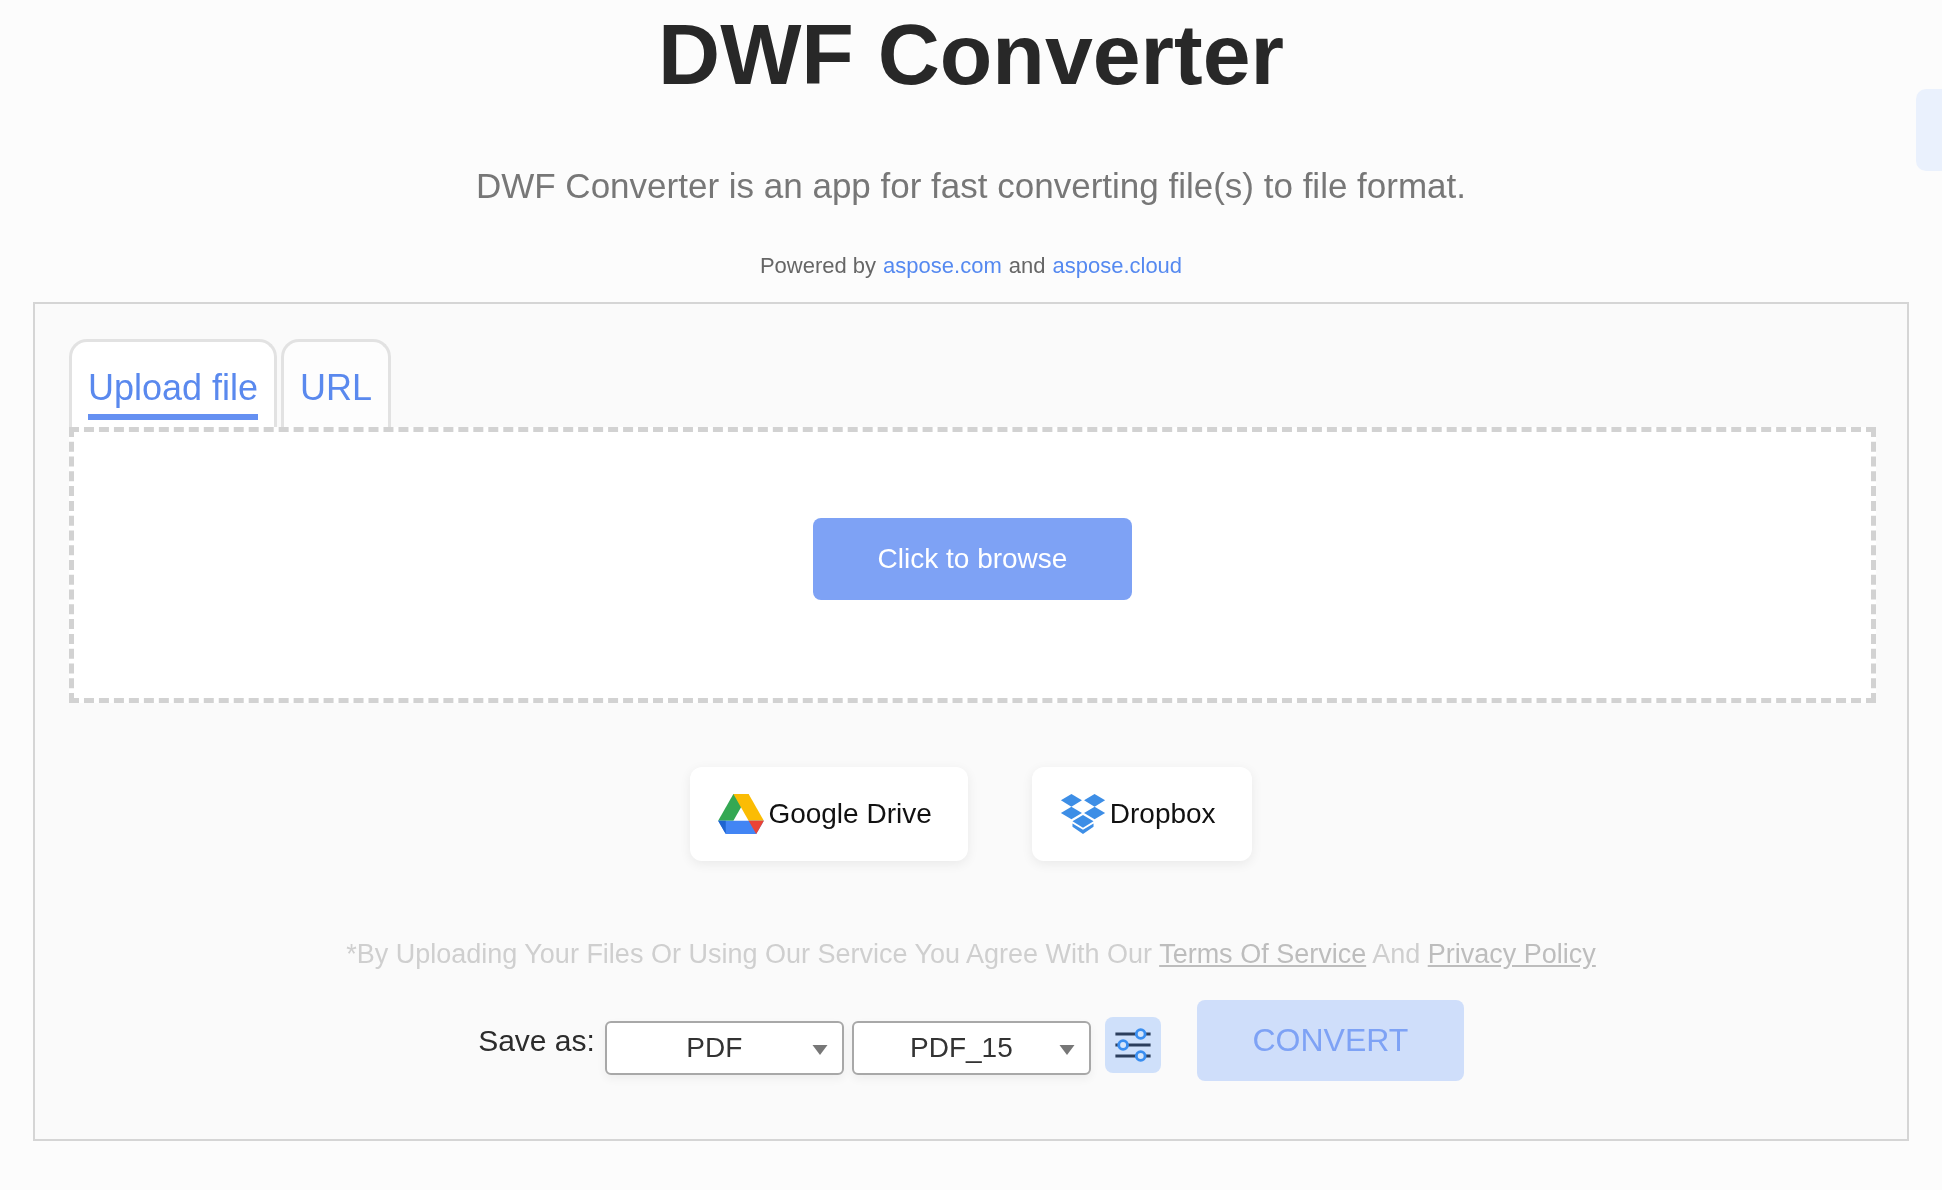  What do you see at coordinates (1132, 1044) in the screenshot?
I see `settings-button` at bounding box center [1132, 1044].